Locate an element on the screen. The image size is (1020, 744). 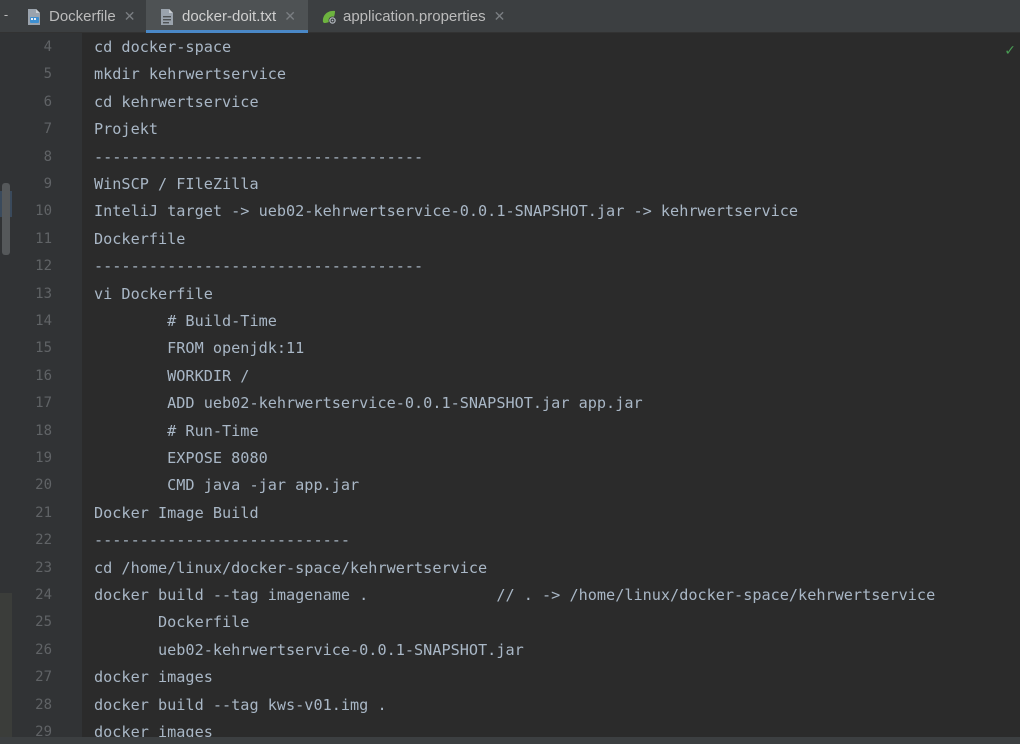
line-number: 14 is located at coordinates (43, 321).